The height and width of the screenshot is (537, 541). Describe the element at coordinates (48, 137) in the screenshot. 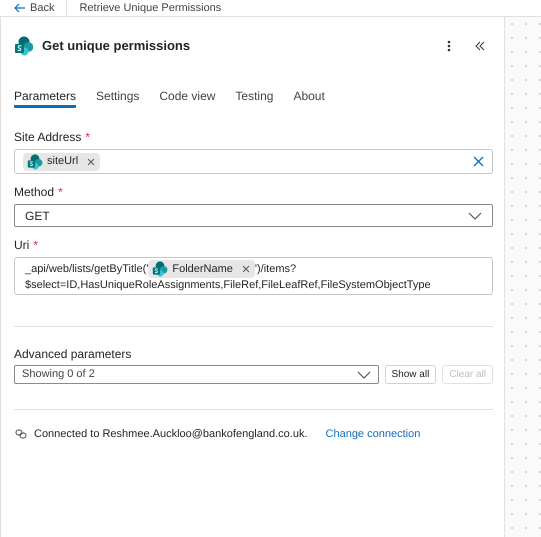

I see `field-label: Site Address` at that location.